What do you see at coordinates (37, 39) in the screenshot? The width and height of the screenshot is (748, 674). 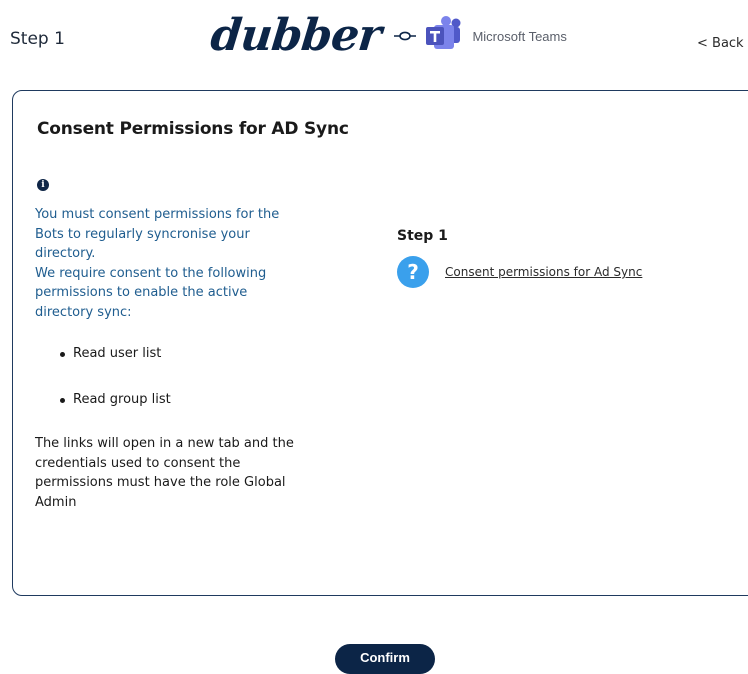 I see `step-label: Step 1` at bounding box center [37, 39].